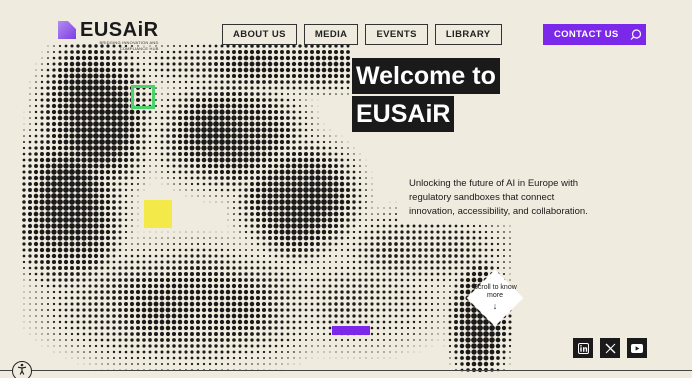  What do you see at coordinates (610, 348) in the screenshot?
I see `x-link` at bounding box center [610, 348].